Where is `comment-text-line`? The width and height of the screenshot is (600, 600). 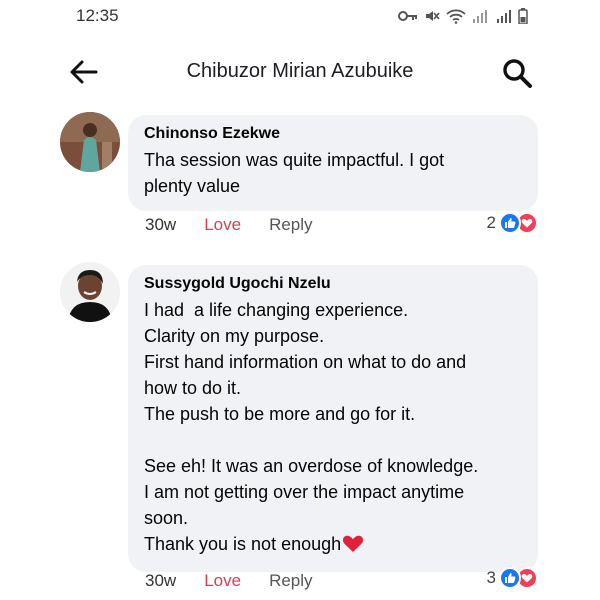
comment-text-line is located at coordinates (333, 440).